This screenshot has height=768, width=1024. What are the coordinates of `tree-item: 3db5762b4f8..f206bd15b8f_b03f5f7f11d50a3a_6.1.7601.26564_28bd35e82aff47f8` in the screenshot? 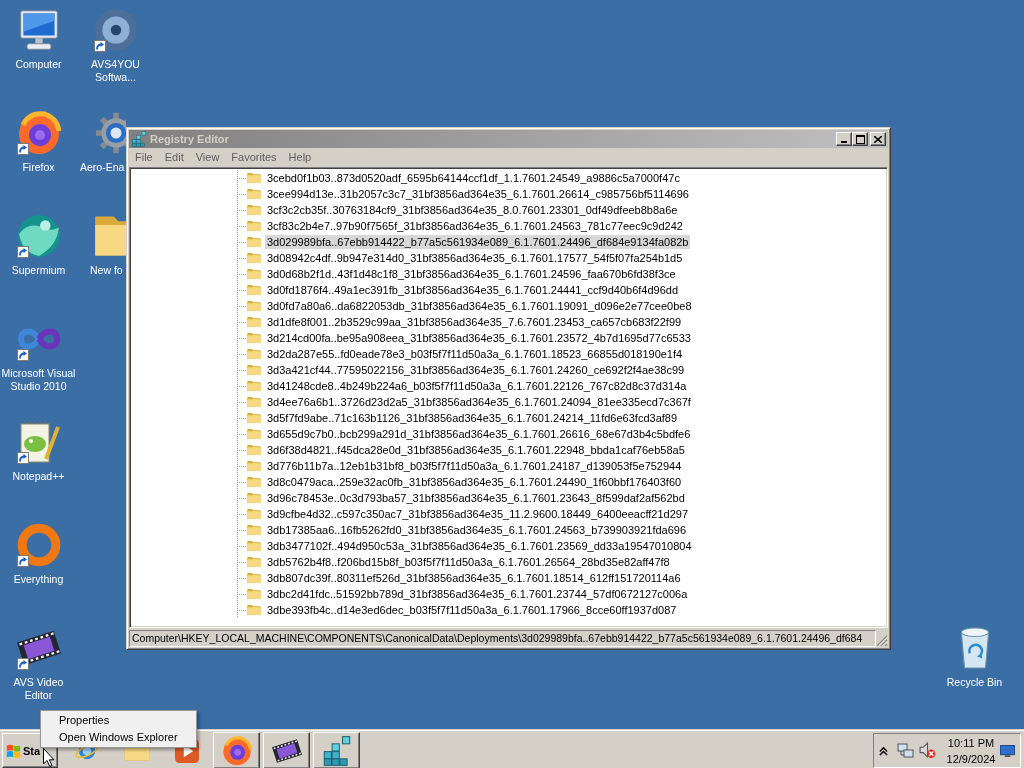 It's located at (468, 562).